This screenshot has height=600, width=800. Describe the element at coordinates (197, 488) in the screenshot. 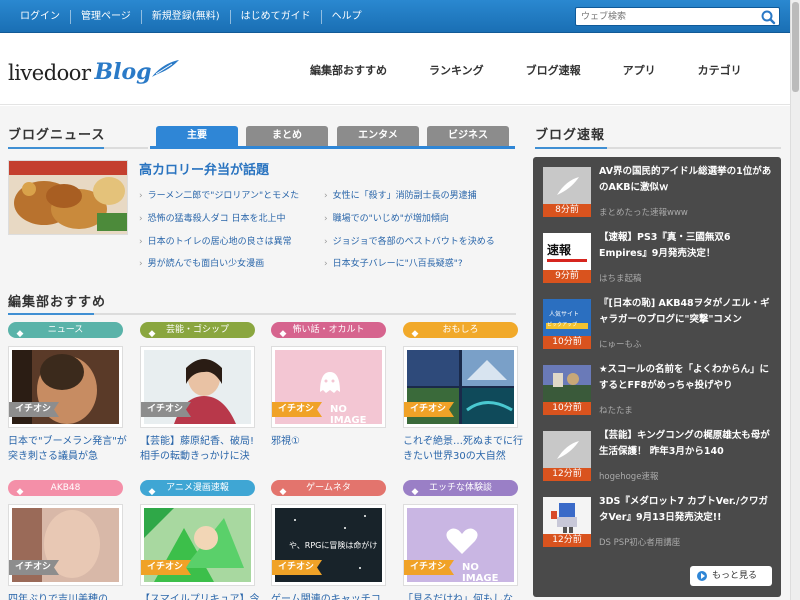

I see `category-label-anime: ◆ アニメ漫画速報` at that location.